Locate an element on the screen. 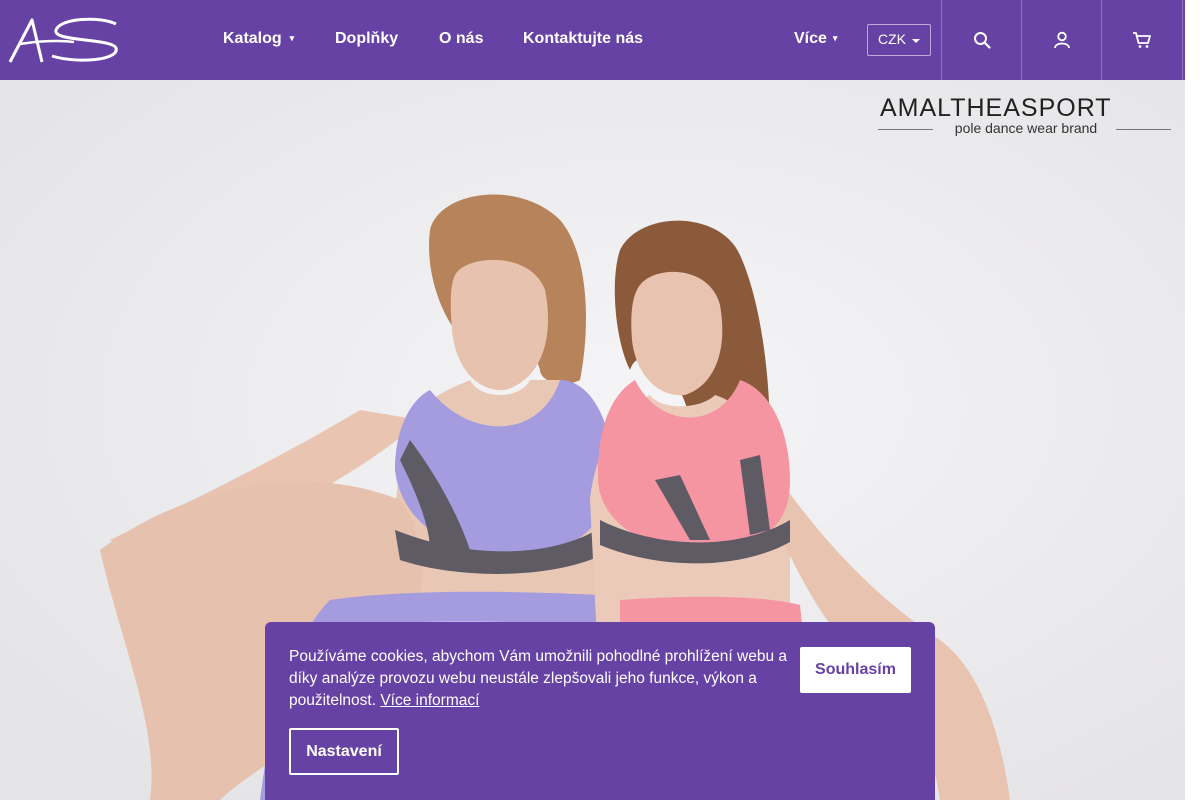 Image resolution: width=1200 pixels, height=800 pixels. cookie-settings-button: Nastavení is located at coordinates (344, 751).